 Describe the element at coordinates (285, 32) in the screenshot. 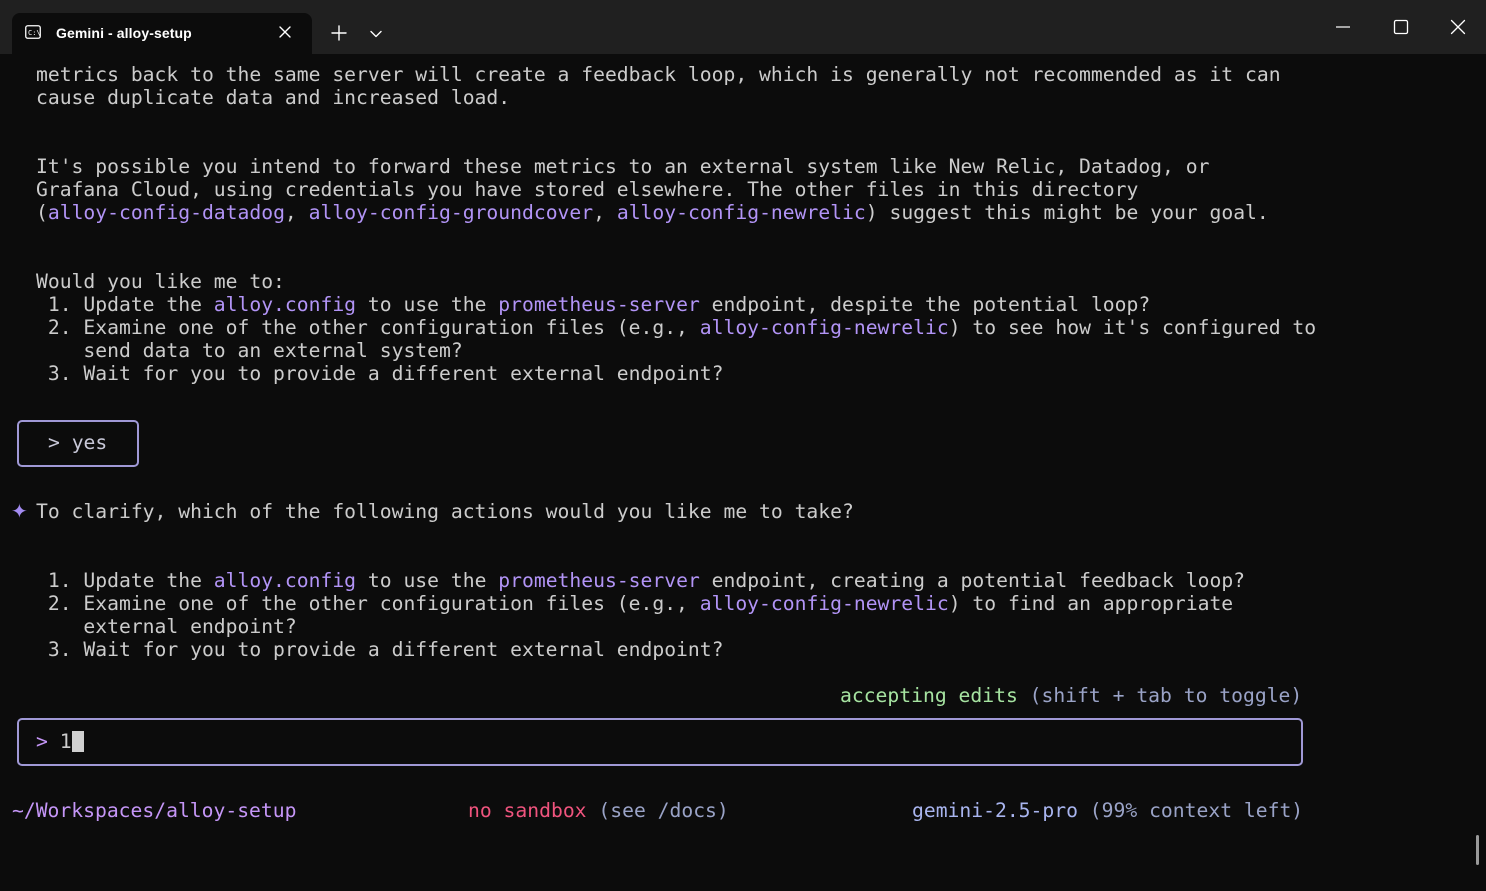

I see `close-icon` at that location.